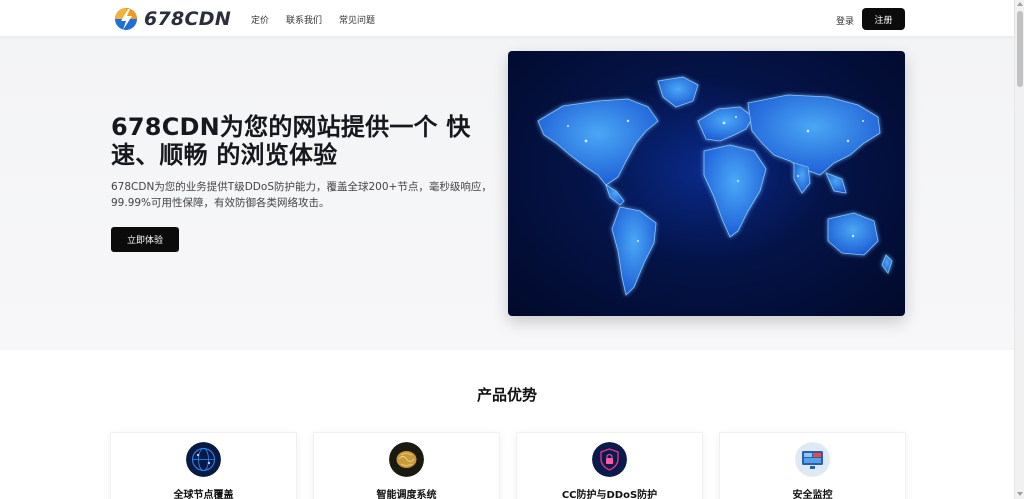 The image size is (1024, 499). I want to click on features-title: 产品优势, so click(506, 395).